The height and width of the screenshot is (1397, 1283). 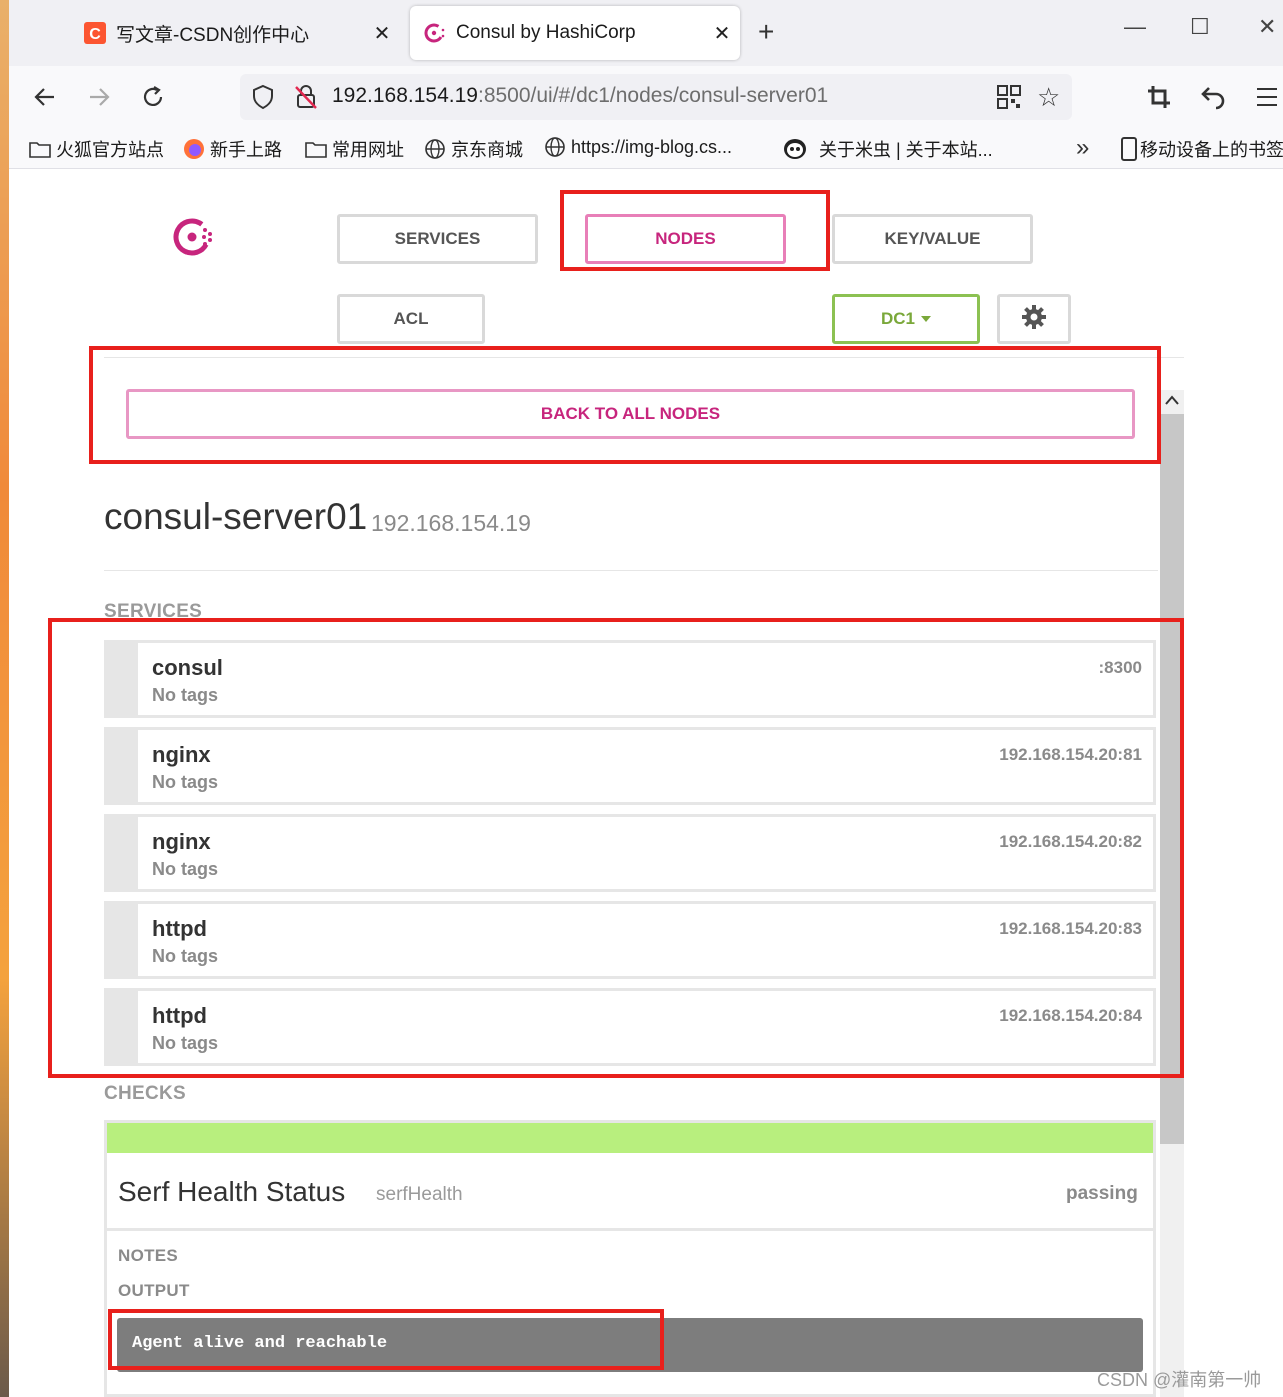 I want to click on nav-keyvalue-button: KEY/VALUE, so click(x=932, y=239).